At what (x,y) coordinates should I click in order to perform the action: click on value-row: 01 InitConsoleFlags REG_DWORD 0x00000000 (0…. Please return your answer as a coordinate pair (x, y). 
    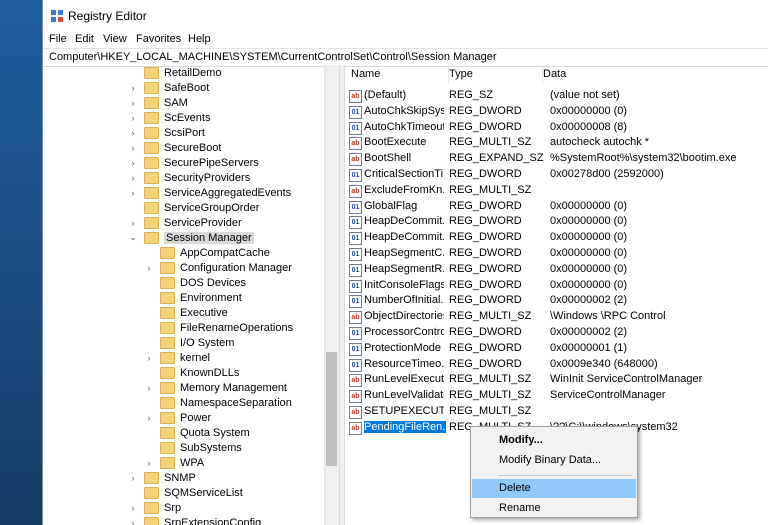
    Looking at the image, I should click on (556, 286).